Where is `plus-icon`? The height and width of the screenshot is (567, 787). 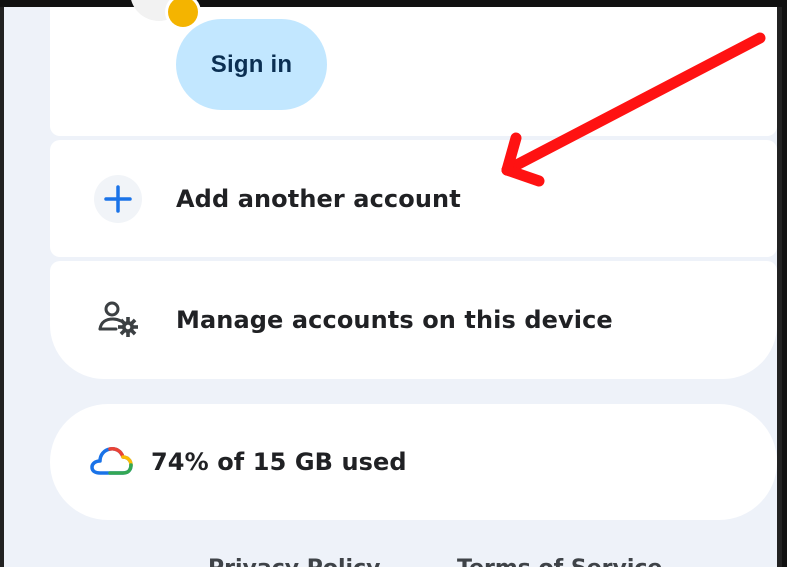
plus-icon is located at coordinates (118, 198).